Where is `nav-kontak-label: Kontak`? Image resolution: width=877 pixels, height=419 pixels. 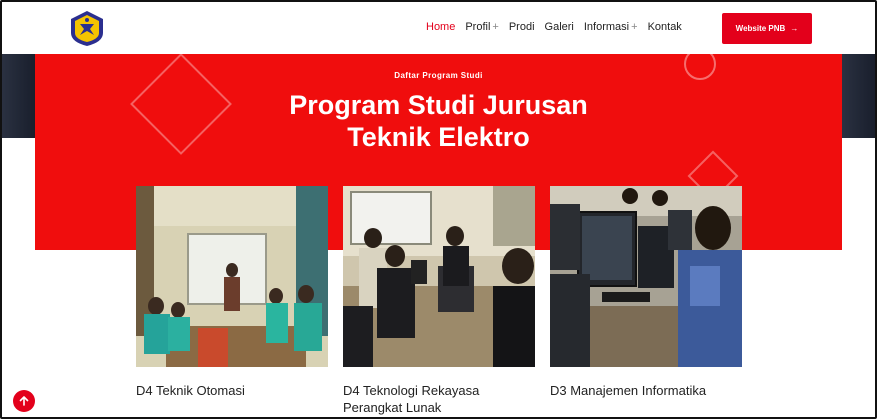 nav-kontak-label: Kontak is located at coordinates (664, 27).